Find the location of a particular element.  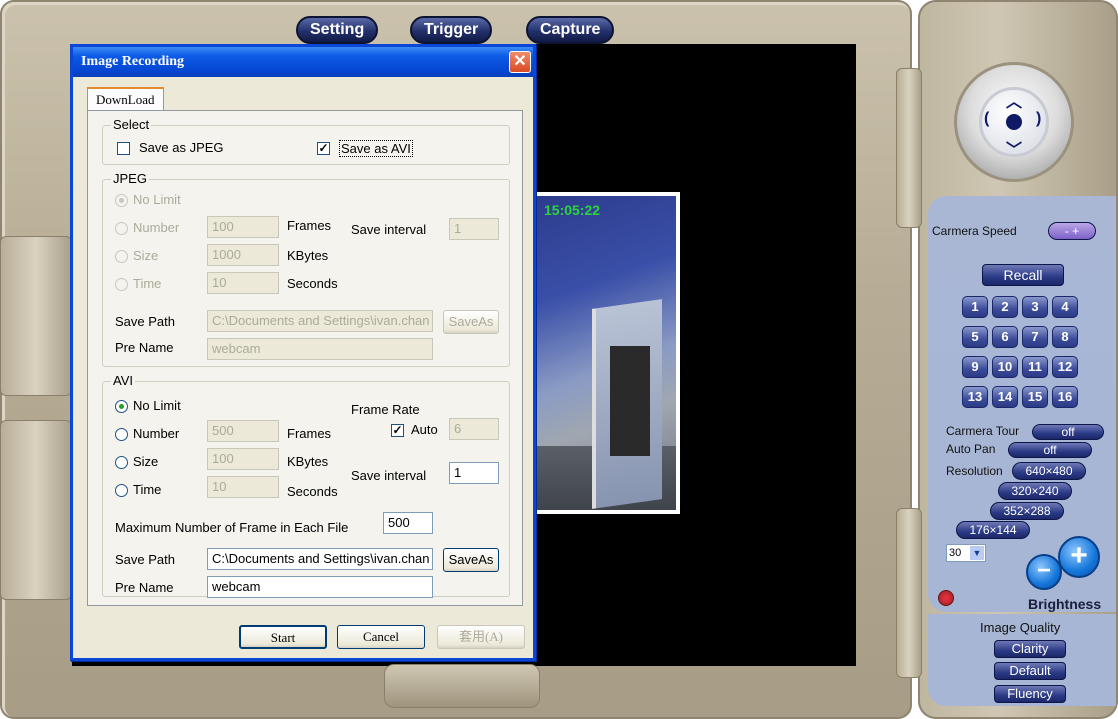

tab-download: DownLoad is located at coordinates (125, 99).